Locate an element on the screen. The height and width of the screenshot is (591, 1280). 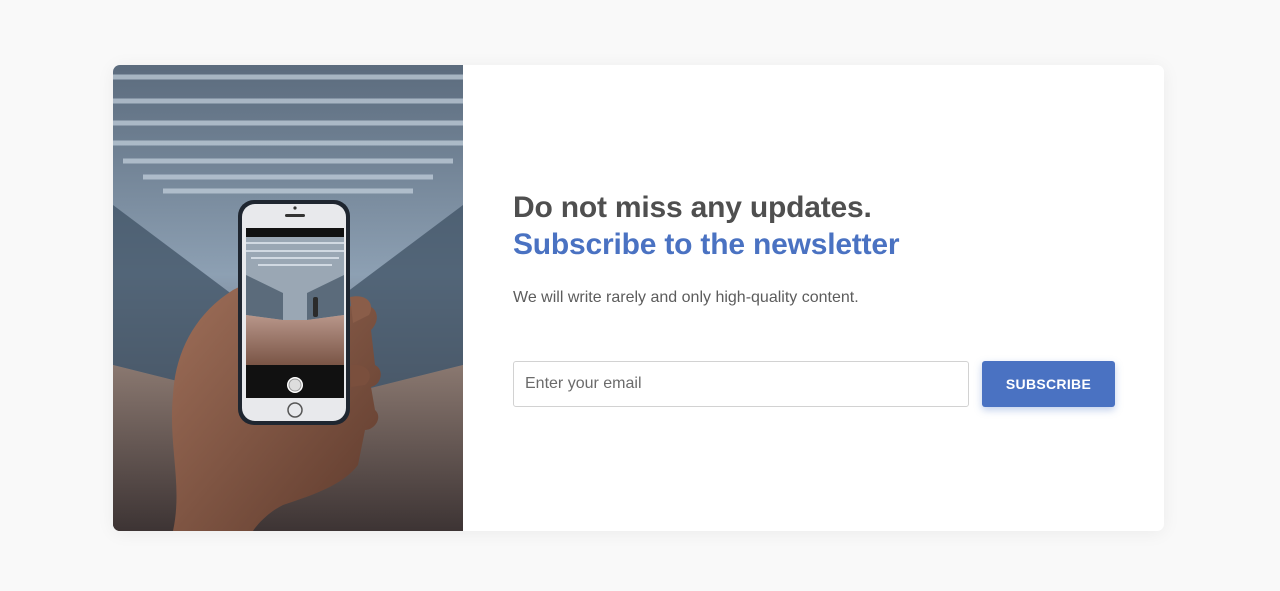
headline-line-2: Subscribe to the newsletter is located at coordinates (706, 244).